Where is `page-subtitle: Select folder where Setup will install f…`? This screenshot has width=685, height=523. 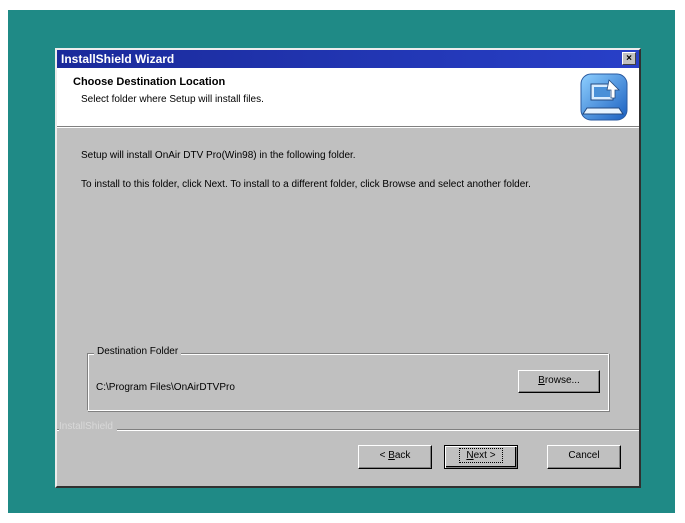
page-subtitle: Select folder where Setup will install f… is located at coordinates (172, 99).